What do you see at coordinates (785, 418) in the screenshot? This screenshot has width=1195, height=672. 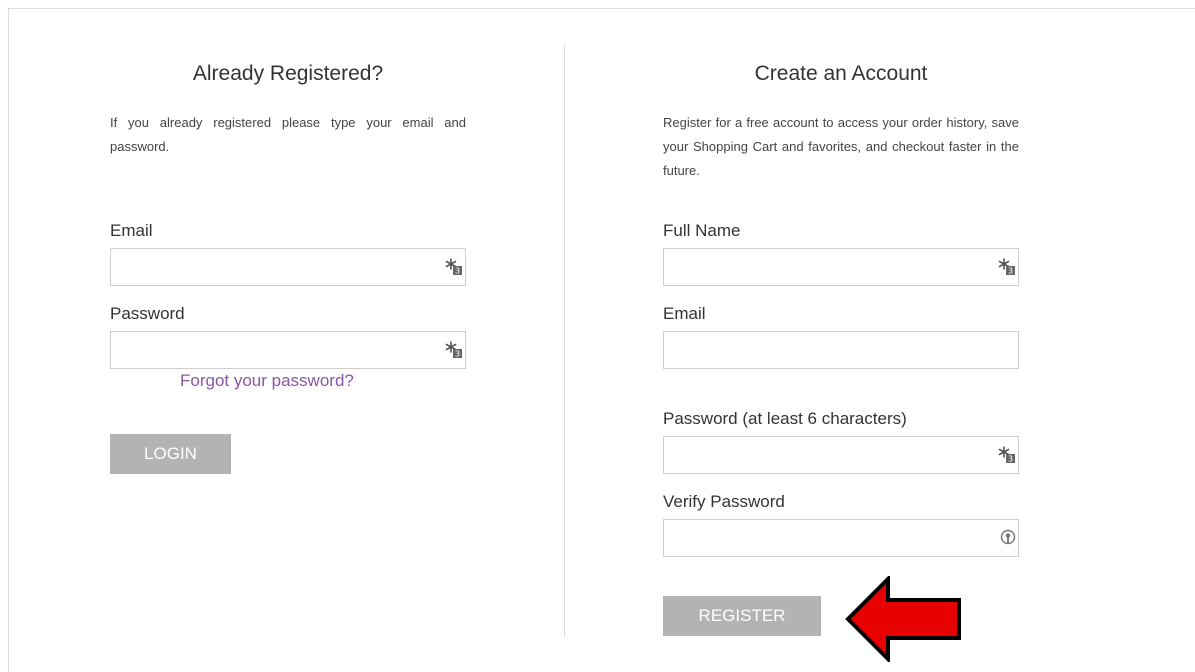 I see `register-password-label: Password (at least 6 characters)` at bounding box center [785, 418].